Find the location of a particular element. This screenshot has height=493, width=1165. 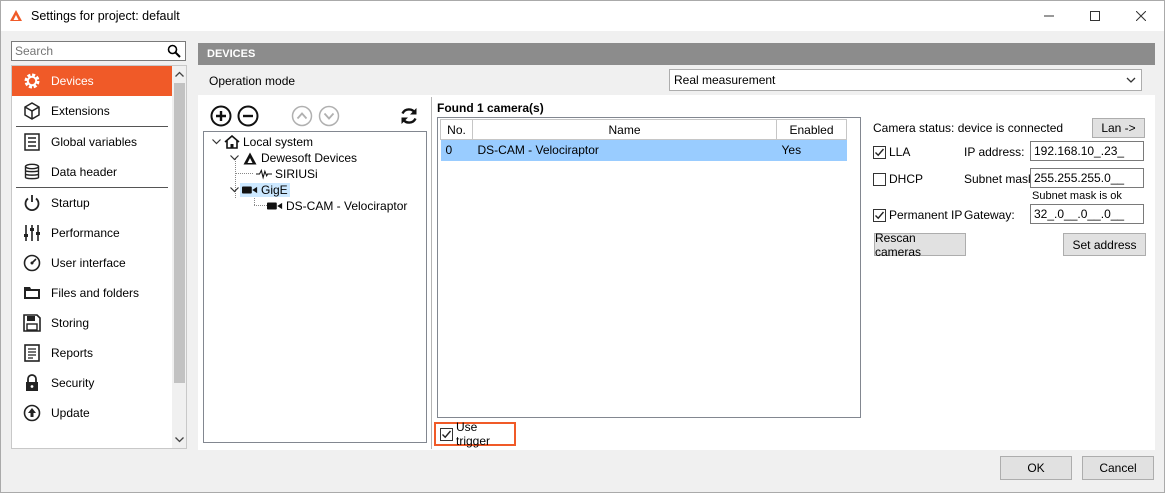

scroll-down-button is located at coordinates (179, 440).